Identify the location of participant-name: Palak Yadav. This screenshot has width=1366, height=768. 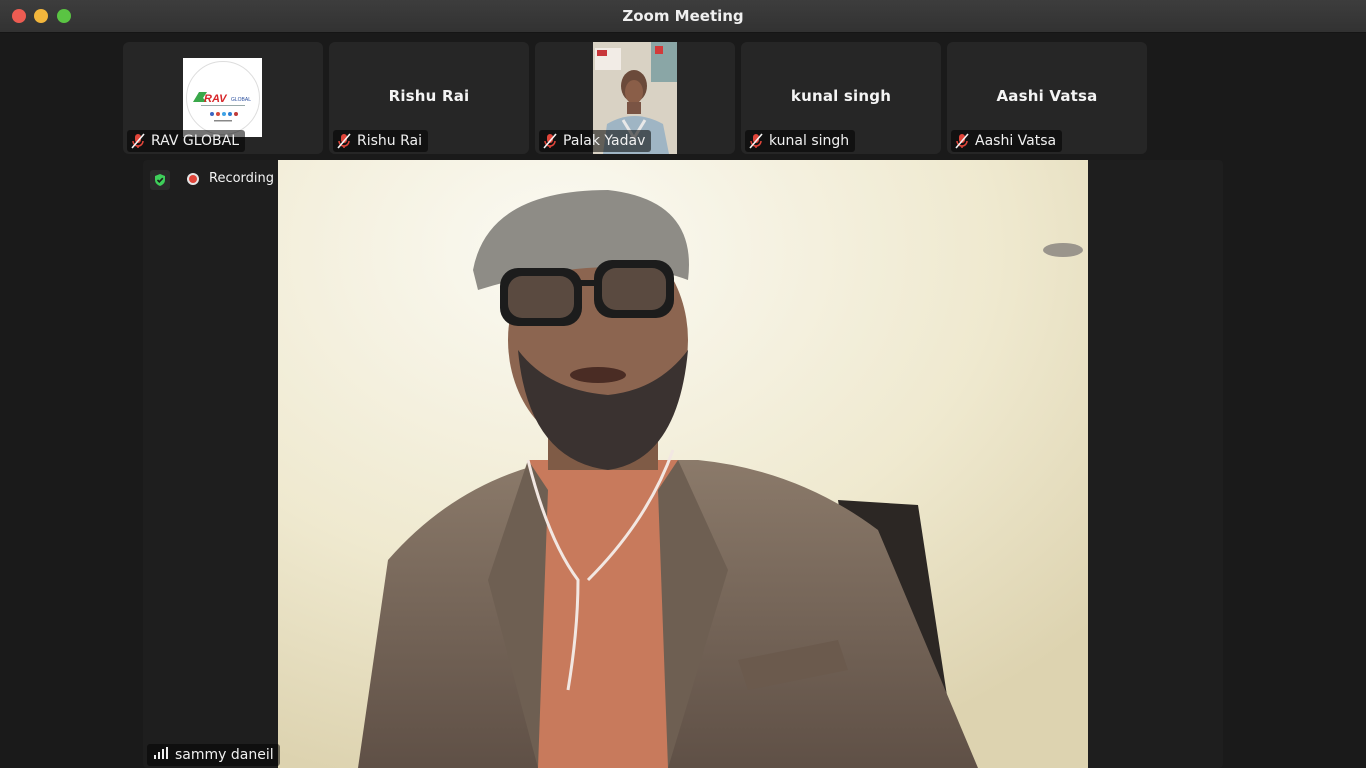
(604, 141).